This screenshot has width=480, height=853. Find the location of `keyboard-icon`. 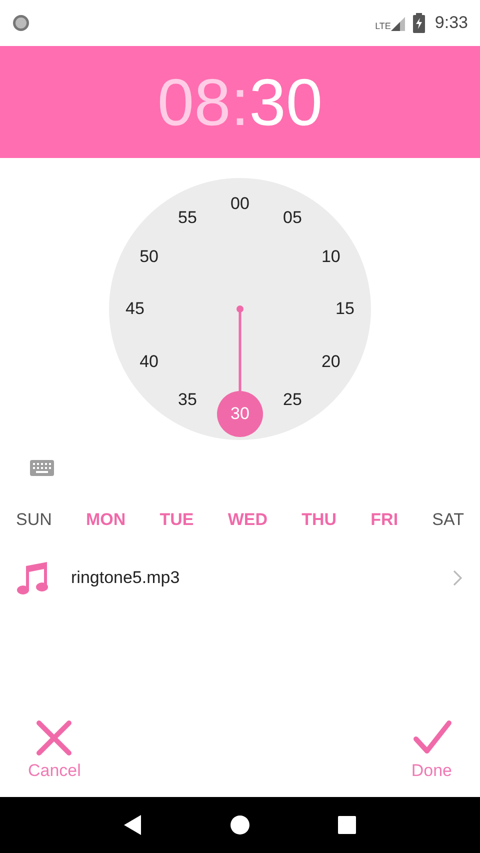

keyboard-icon is located at coordinates (42, 468).